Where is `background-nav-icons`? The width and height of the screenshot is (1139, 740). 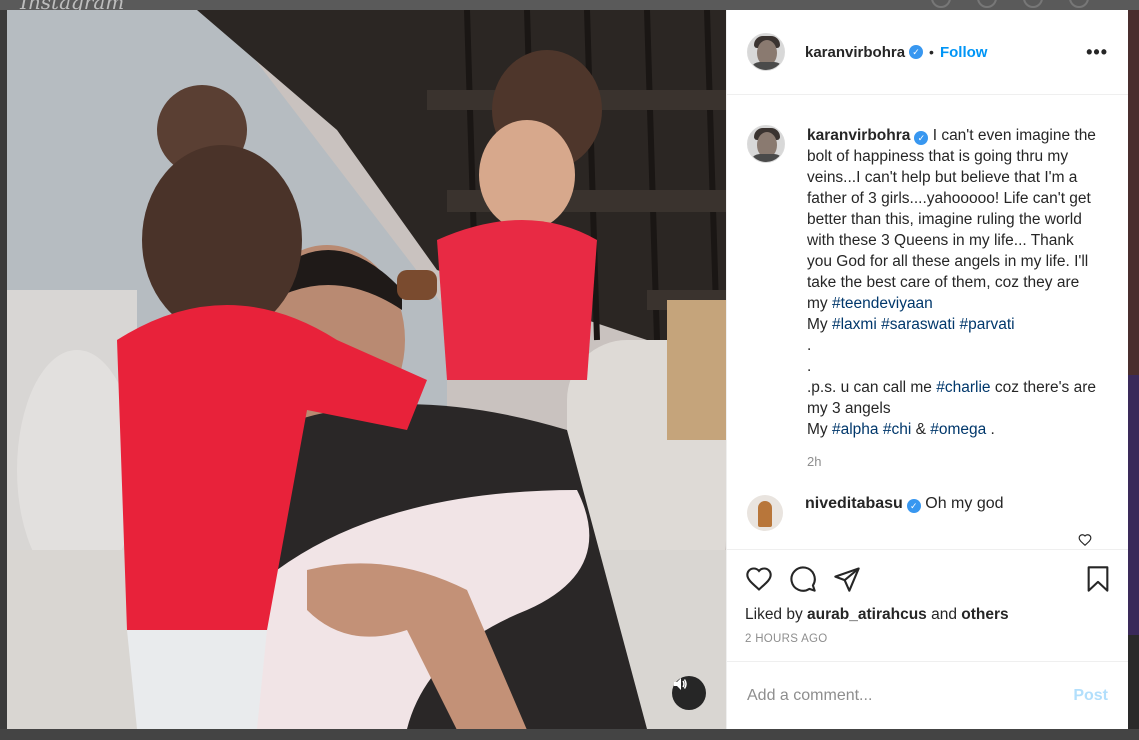 background-nav-icons is located at coordinates (1010, 4).